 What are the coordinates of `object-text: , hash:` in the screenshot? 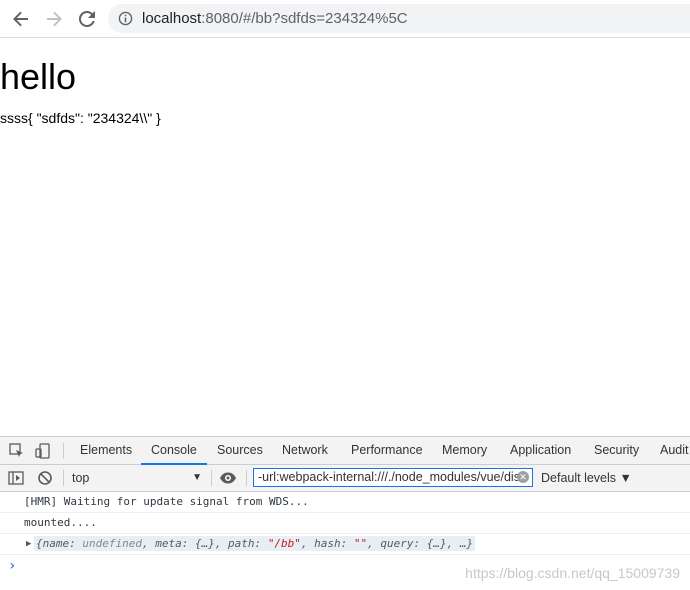 It's located at (327, 543).